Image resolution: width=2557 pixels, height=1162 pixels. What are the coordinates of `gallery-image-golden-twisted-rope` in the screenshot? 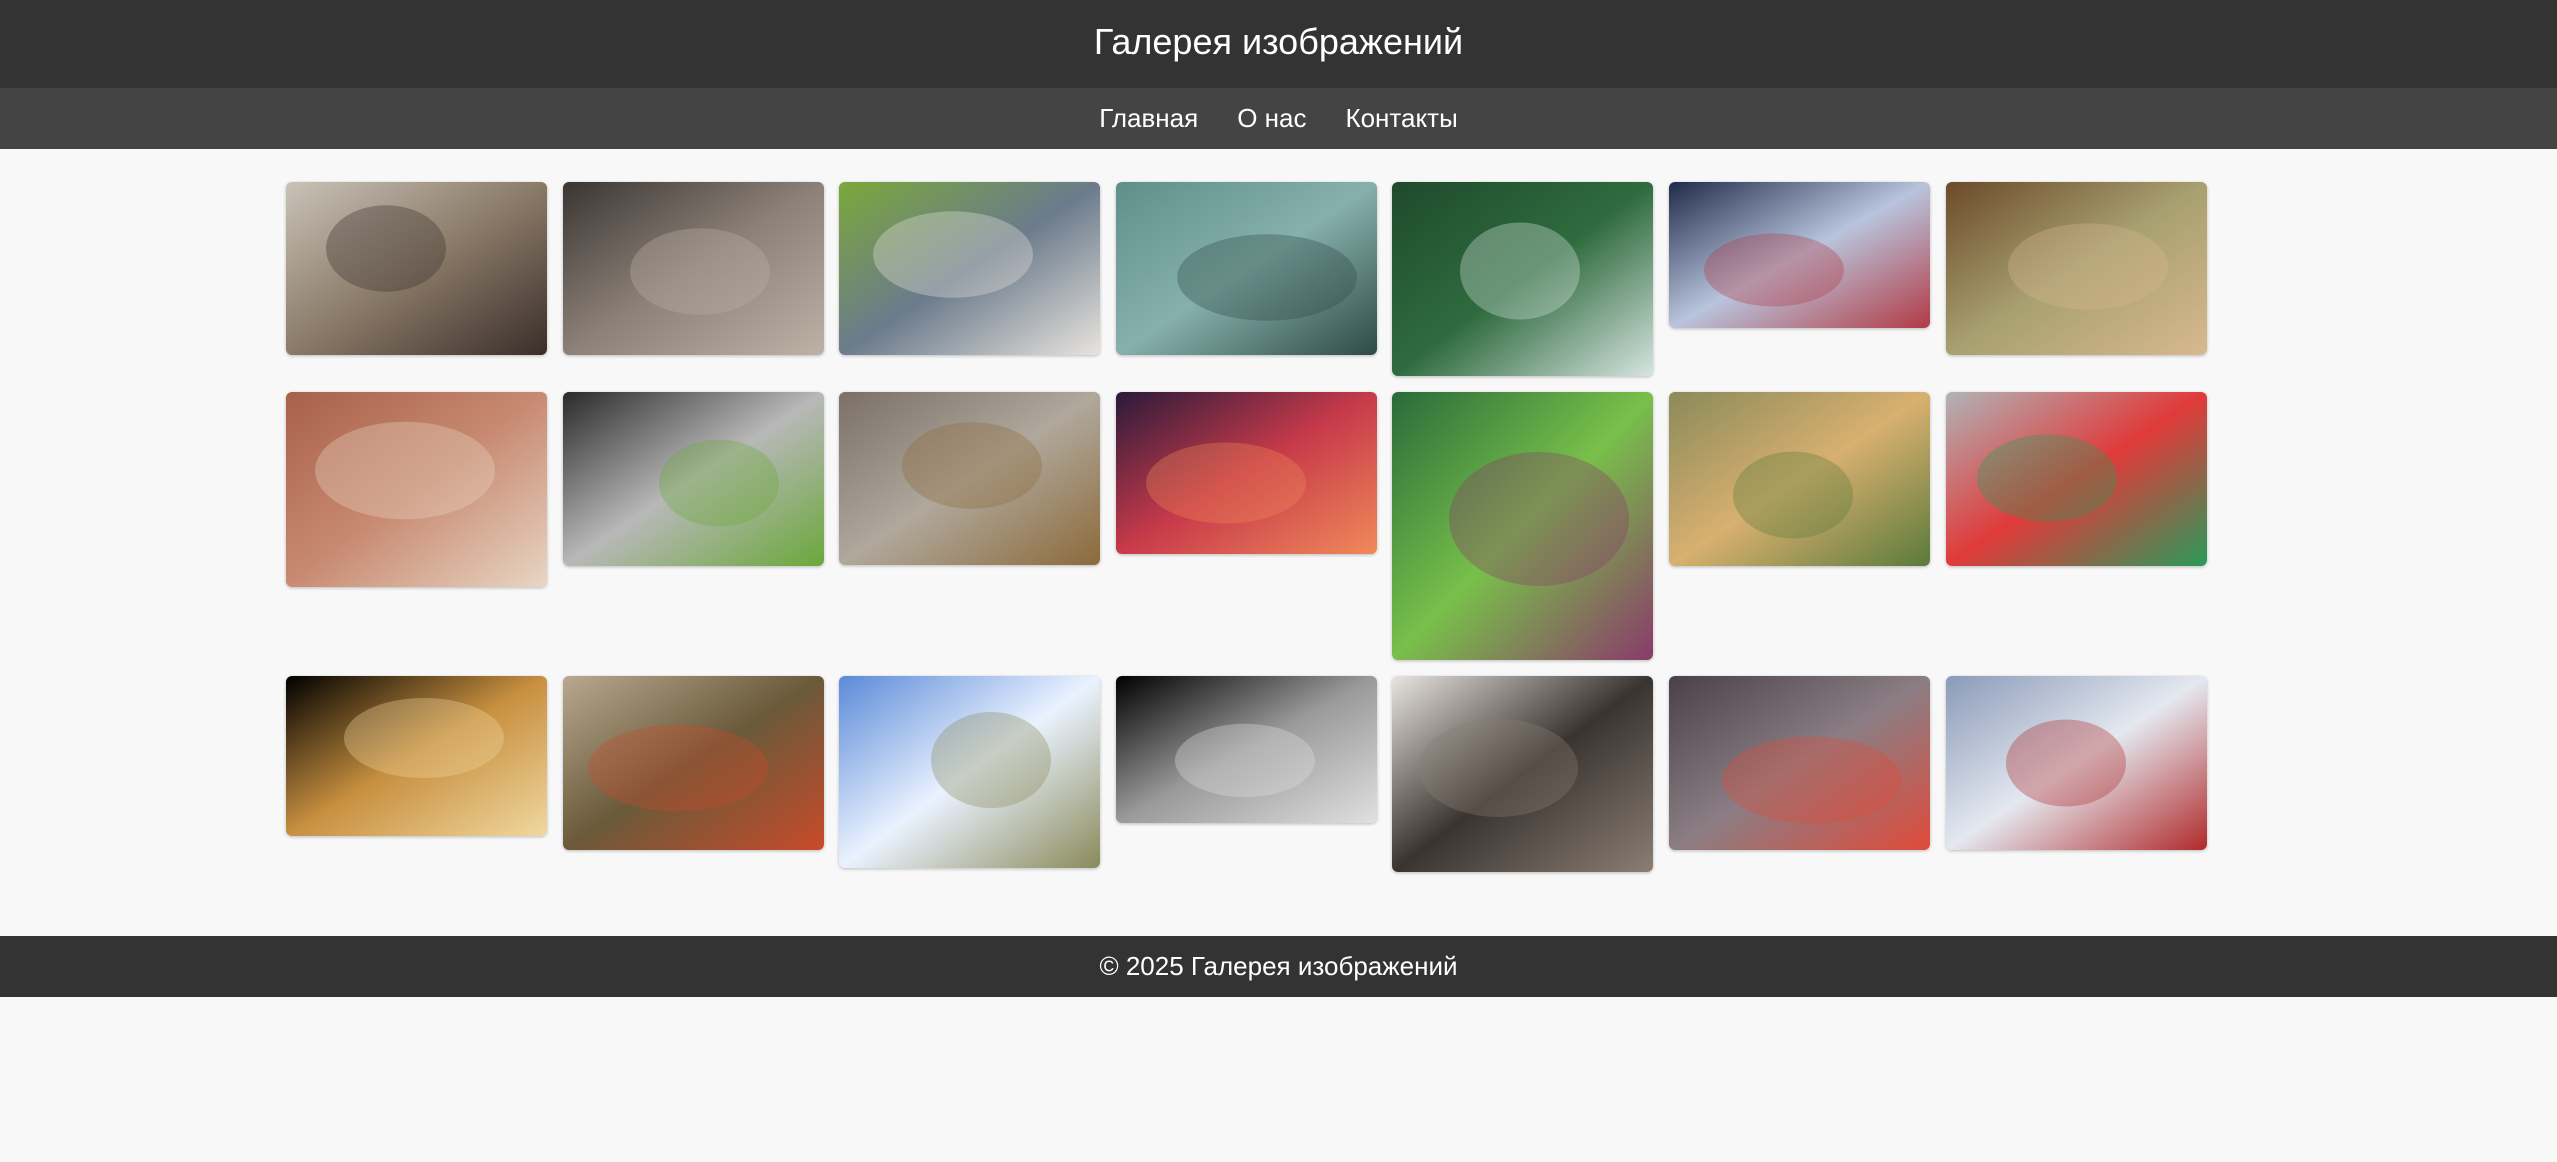 It's located at (416, 756).